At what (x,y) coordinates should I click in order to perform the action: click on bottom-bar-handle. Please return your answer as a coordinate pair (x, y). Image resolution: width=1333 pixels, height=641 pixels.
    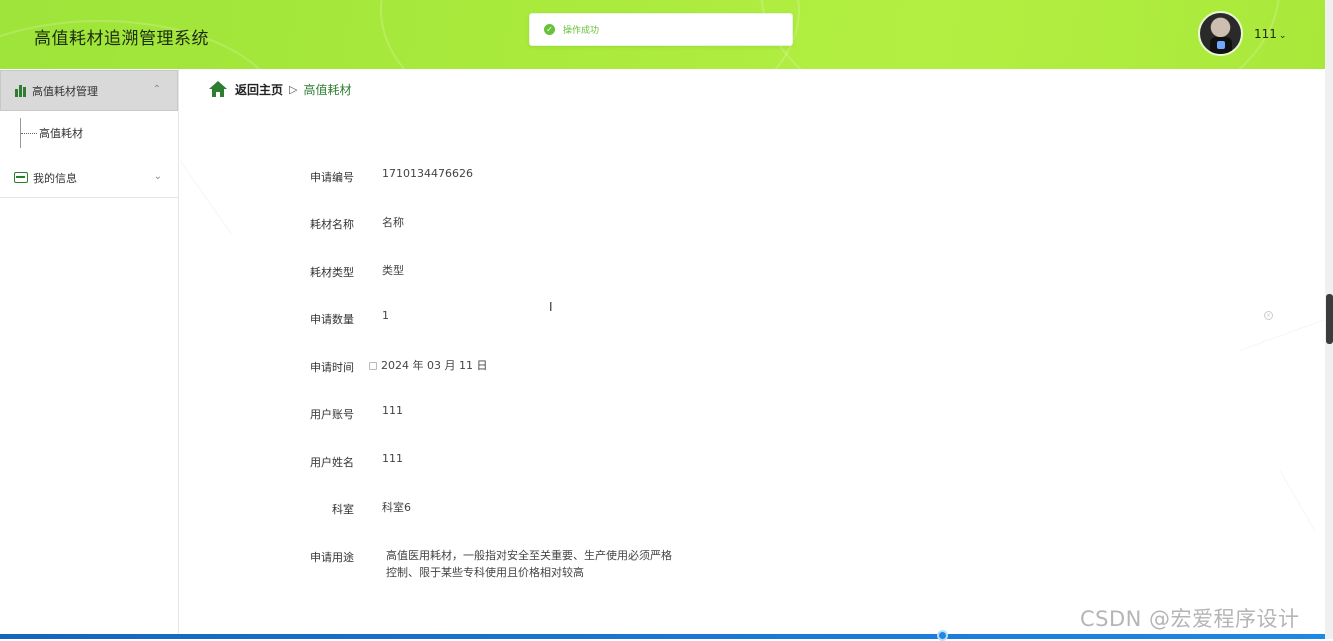
    Looking at the image, I should click on (942, 635).